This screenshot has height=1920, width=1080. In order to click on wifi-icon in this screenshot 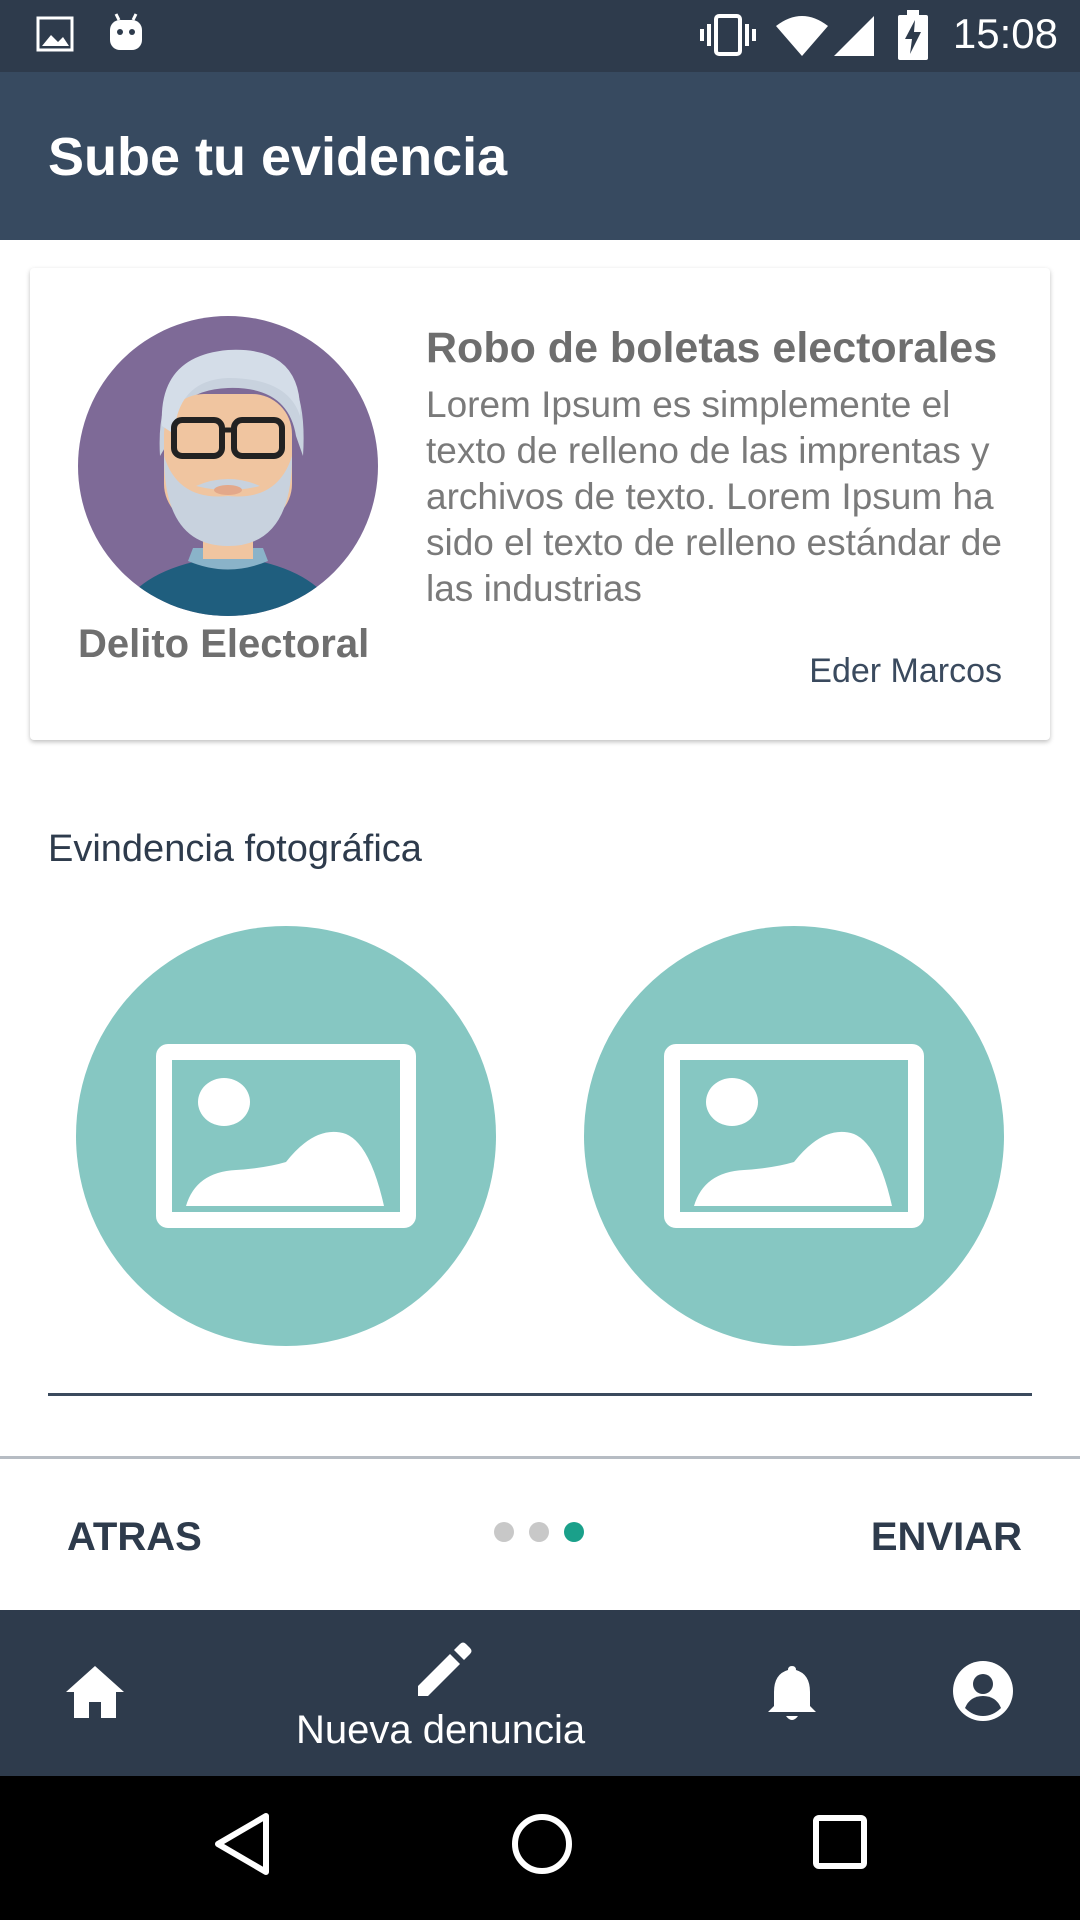, I will do `click(802, 38)`.